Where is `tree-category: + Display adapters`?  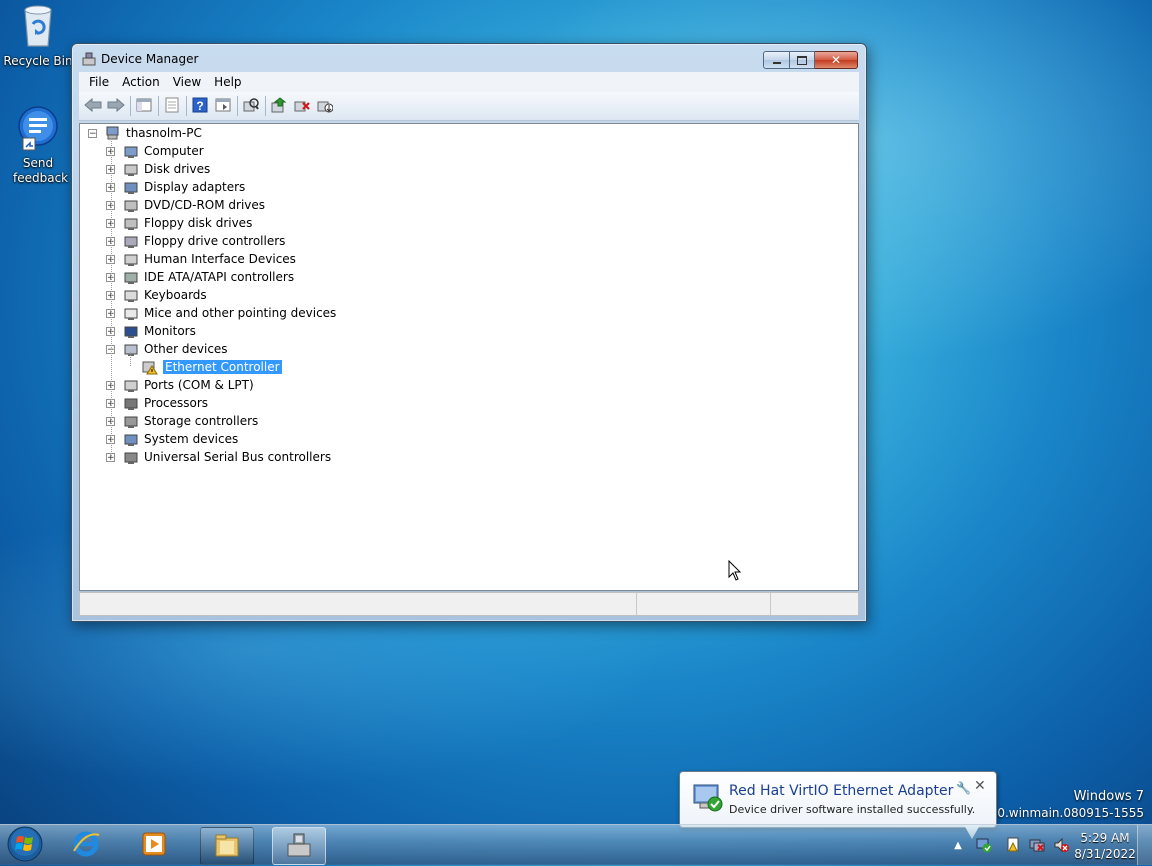 tree-category: + Display adapters is located at coordinates (175, 187).